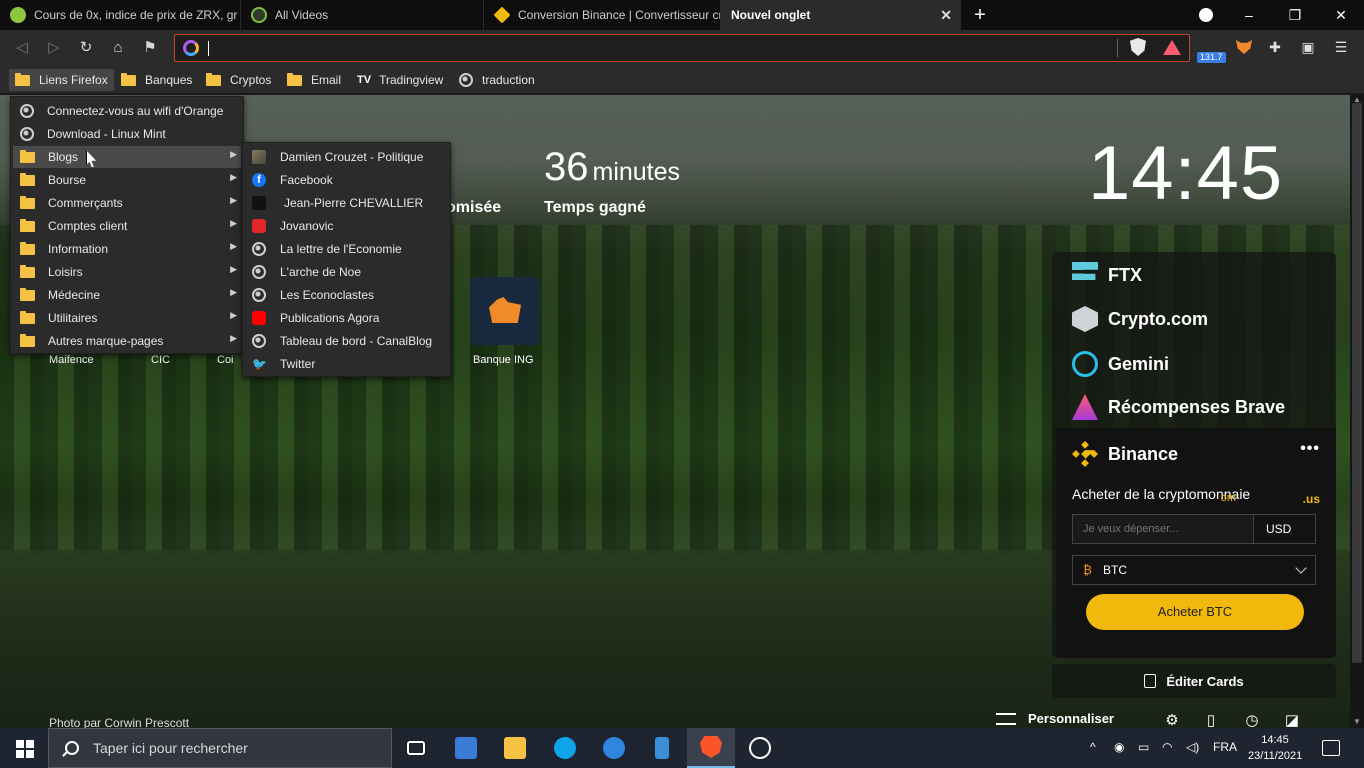 This screenshot has width=1364, height=768. Describe the element at coordinates (1192, 747) in the screenshot. I see `tray-volume-icon: ◁)` at that location.